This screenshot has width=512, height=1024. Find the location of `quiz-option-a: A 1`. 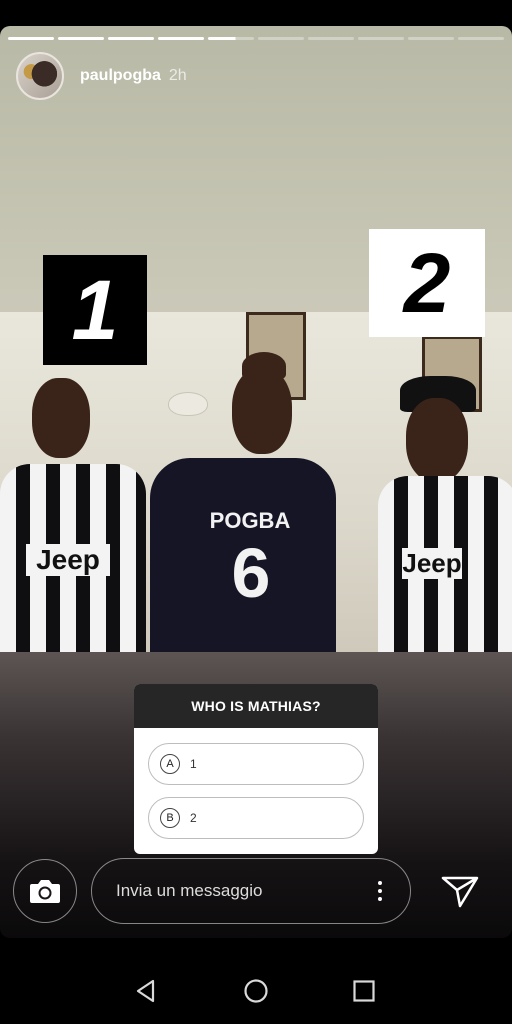

quiz-option-a: A 1 is located at coordinates (256, 764).